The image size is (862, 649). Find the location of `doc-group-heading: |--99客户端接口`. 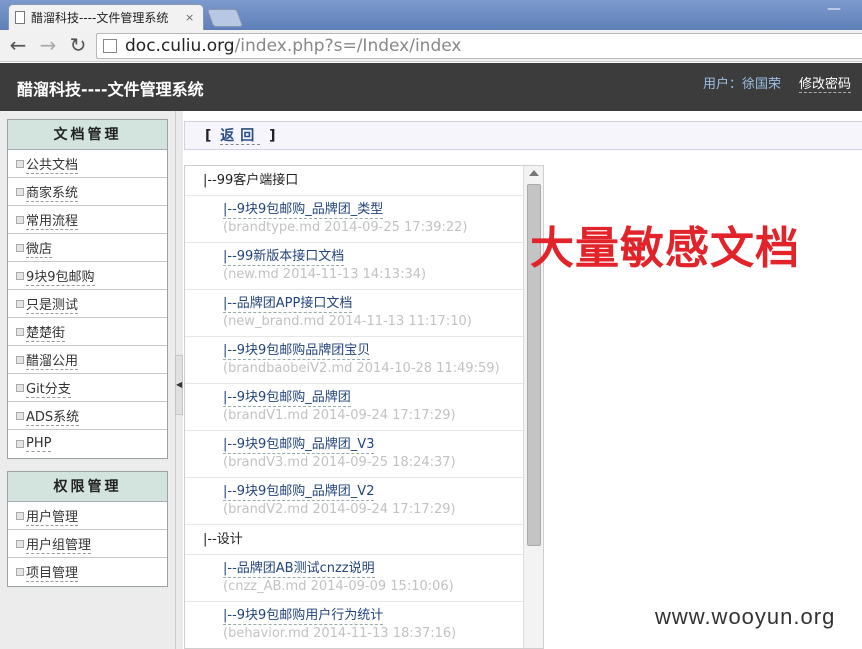

doc-group-heading: |--99客户端接口 is located at coordinates (354, 181).